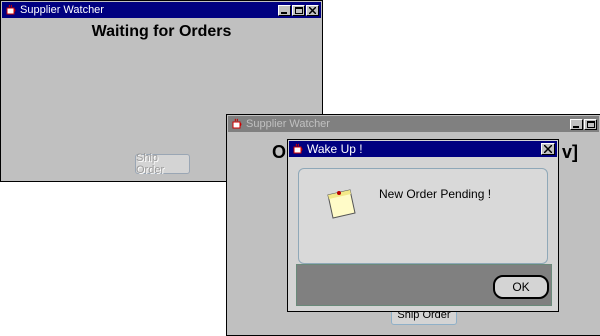 The image size is (600, 336). Describe the element at coordinates (342, 206) in the screenshot. I see `note-icon` at that location.